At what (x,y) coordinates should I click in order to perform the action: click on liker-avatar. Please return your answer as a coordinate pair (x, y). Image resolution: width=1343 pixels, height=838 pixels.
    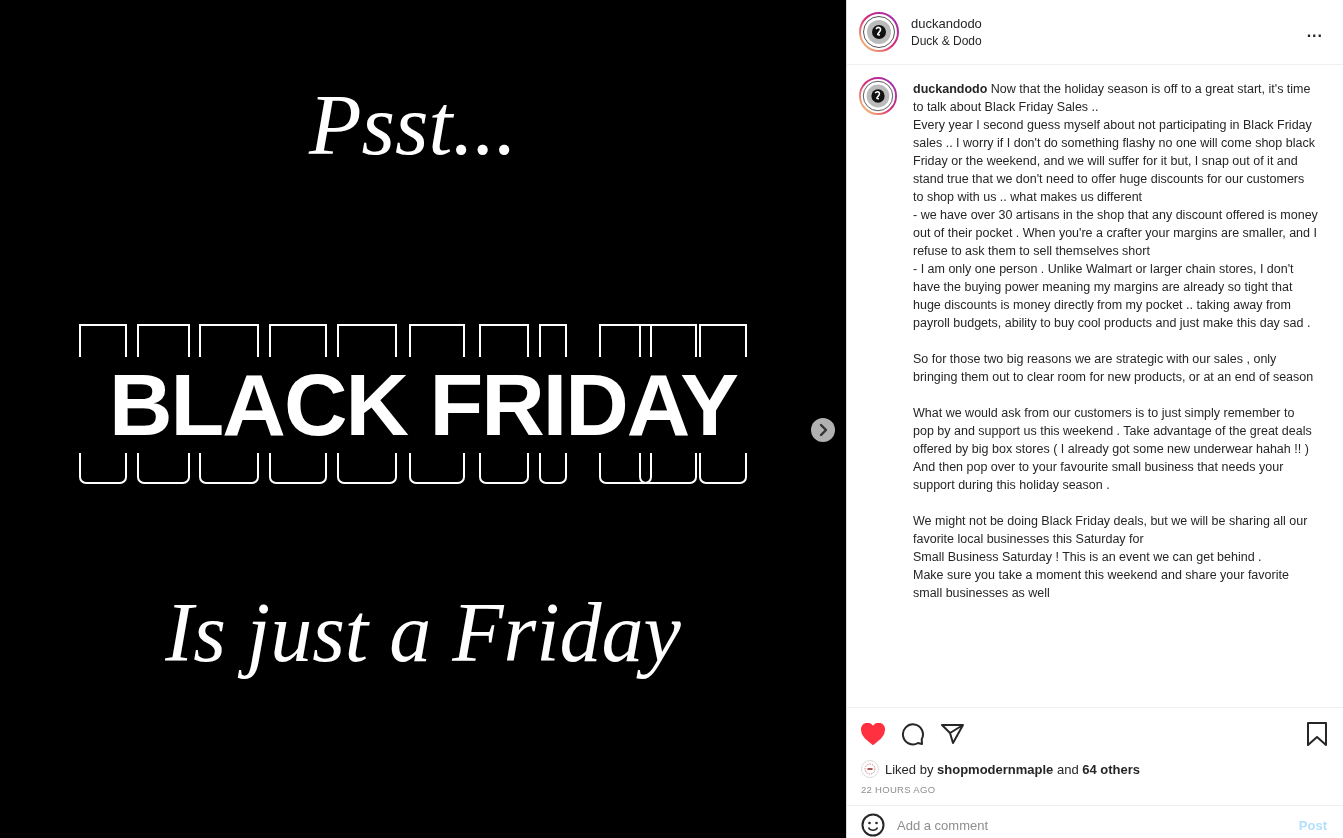
    Looking at the image, I should click on (870, 769).